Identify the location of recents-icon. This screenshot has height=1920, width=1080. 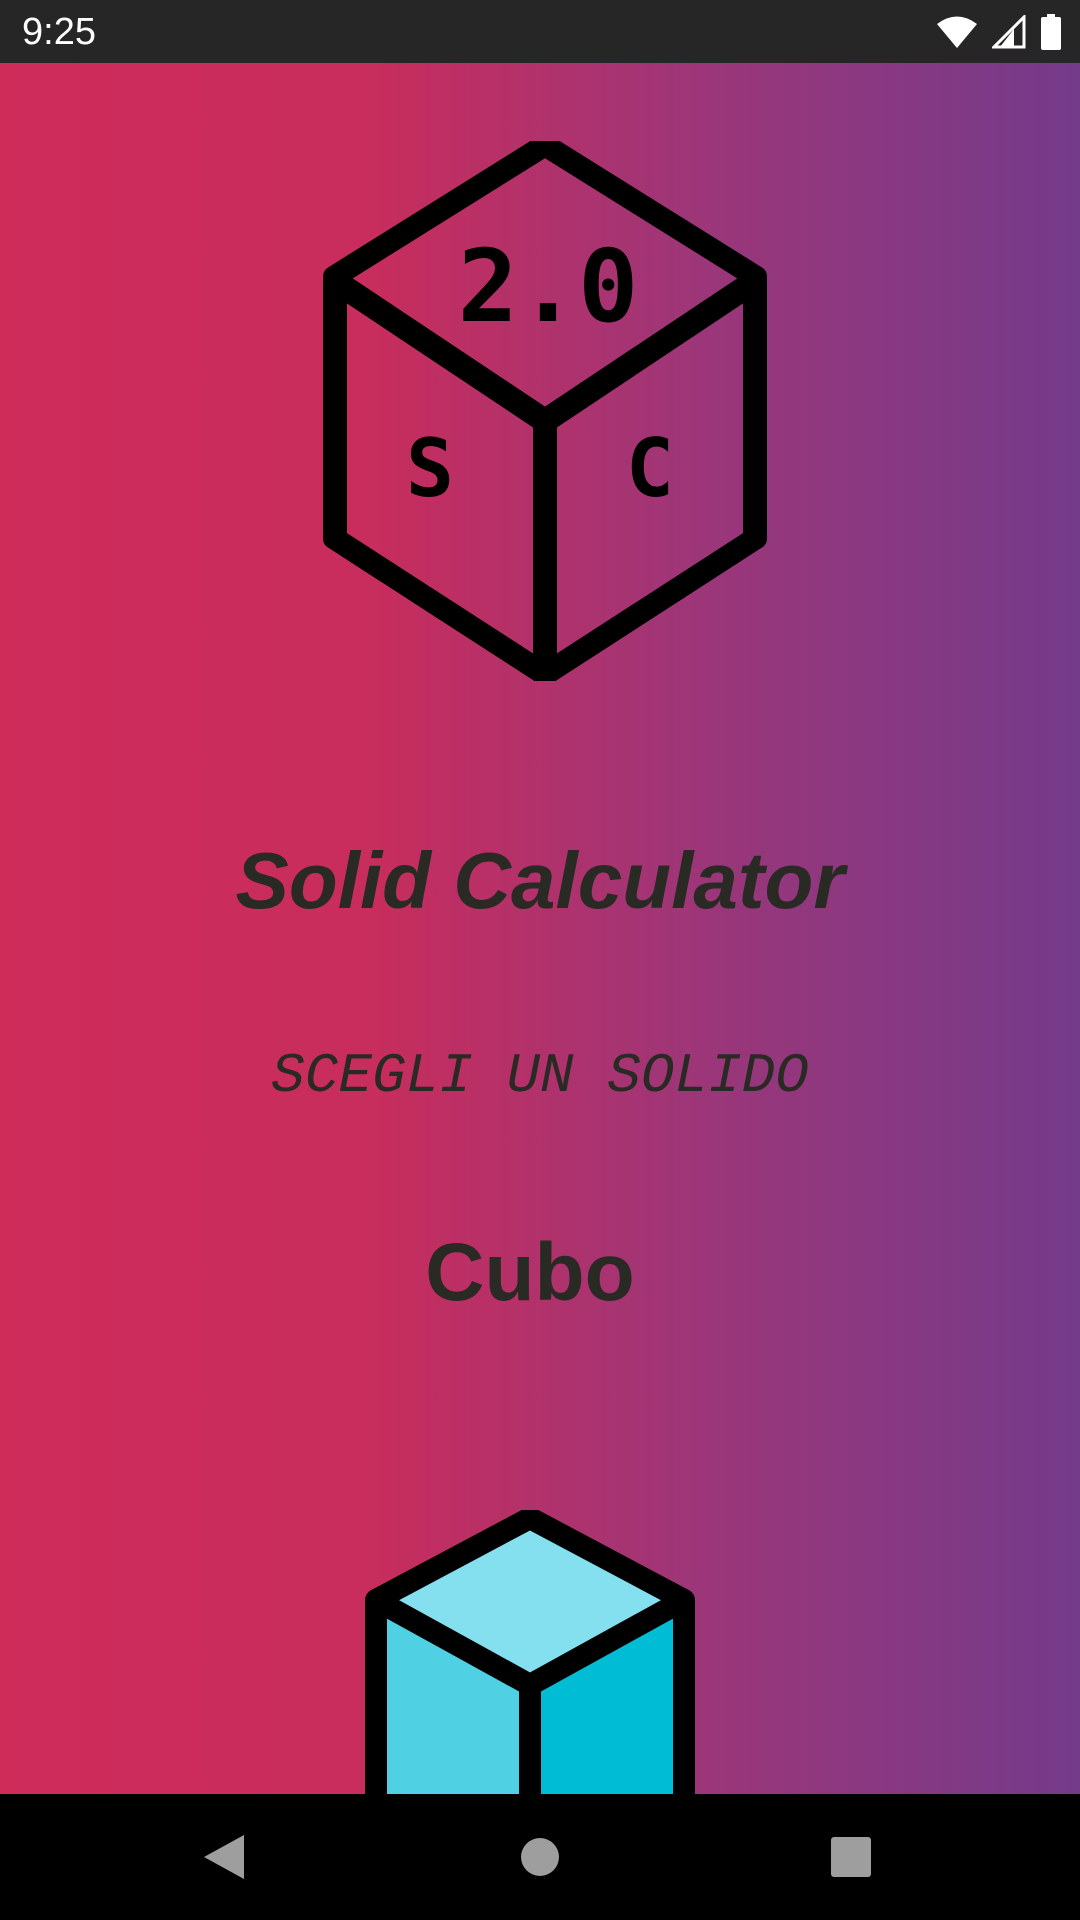
(851, 1857).